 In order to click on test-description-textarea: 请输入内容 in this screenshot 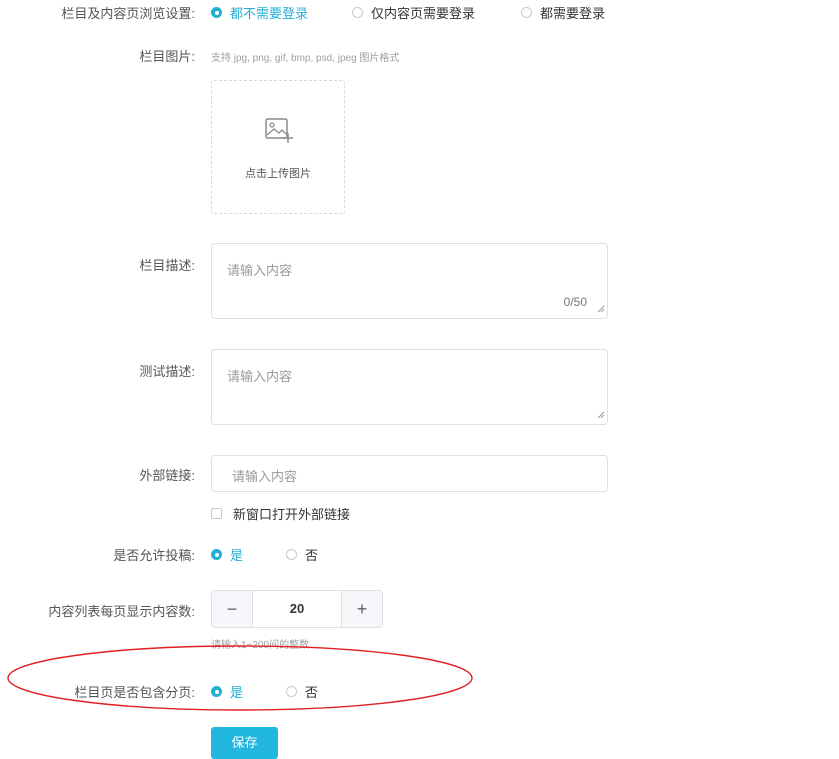, I will do `click(409, 387)`.